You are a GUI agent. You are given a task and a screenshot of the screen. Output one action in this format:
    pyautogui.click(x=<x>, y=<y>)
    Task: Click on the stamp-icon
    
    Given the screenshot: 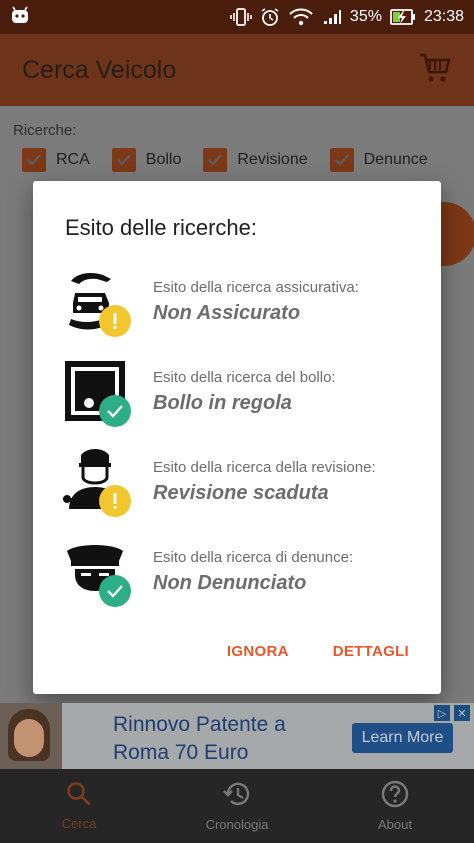 What is the action you would take?
    pyautogui.click(x=97, y=392)
    